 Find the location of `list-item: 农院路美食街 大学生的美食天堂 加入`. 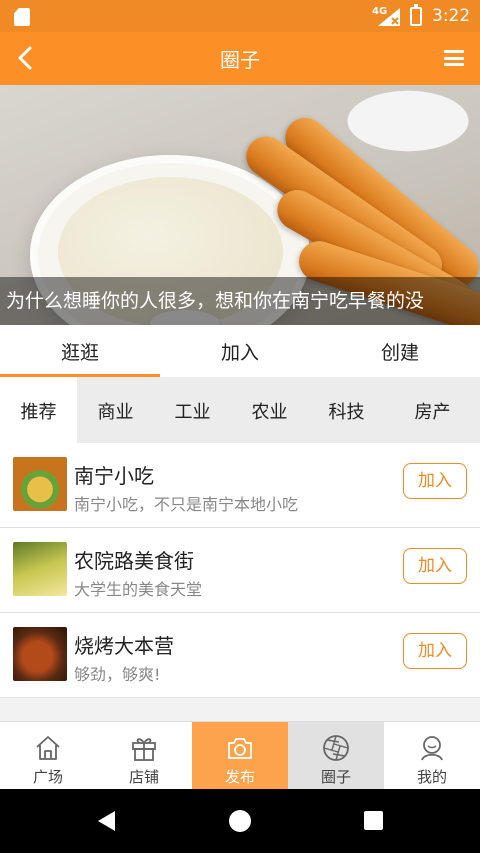

list-item: 农院路美食街 大学生的美食天堂 加入 is located at coordinates (240, 570).